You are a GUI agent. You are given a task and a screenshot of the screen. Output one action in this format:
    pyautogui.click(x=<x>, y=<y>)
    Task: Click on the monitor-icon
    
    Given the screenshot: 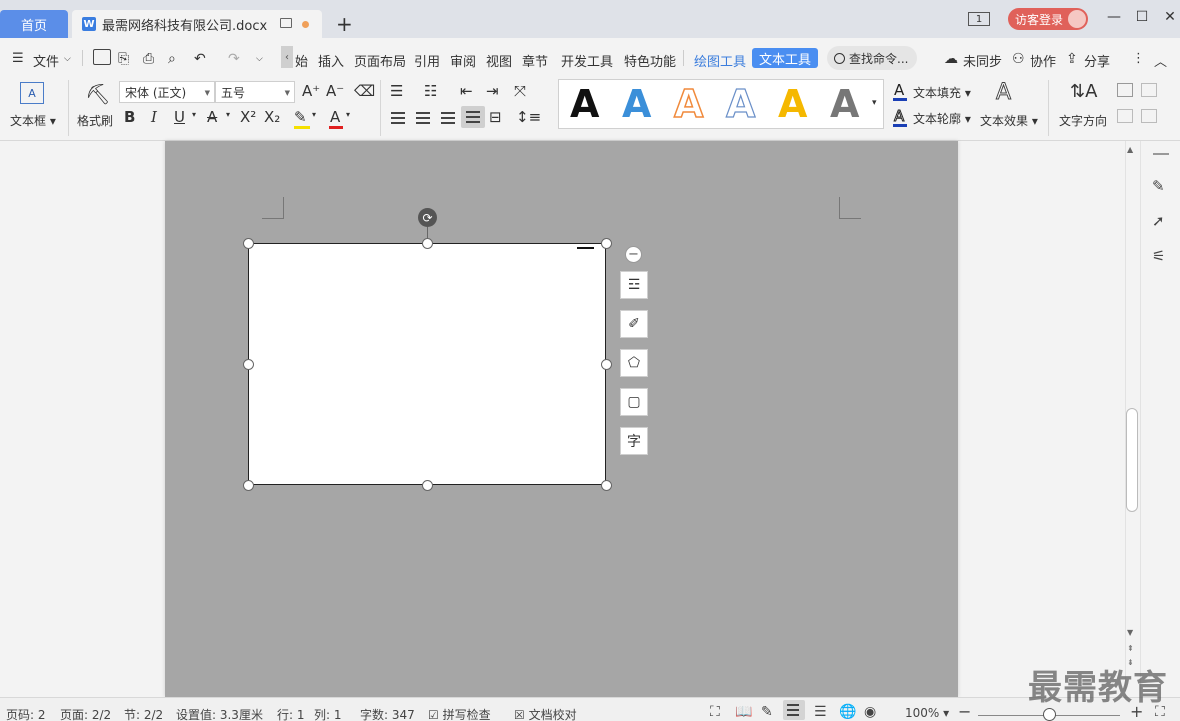 What is the action you would take?
    pyautogui.click(x=286, y=23)
    